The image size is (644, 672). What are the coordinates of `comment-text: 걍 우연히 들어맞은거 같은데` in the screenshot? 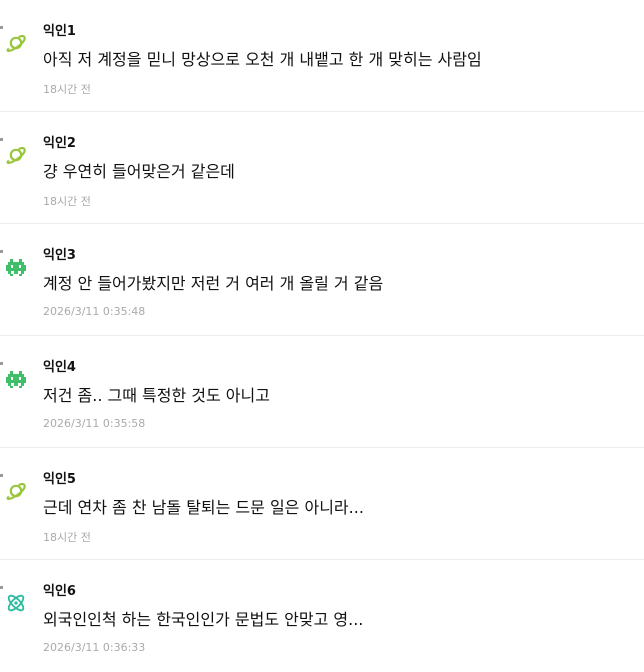 It's located at (139, 171).